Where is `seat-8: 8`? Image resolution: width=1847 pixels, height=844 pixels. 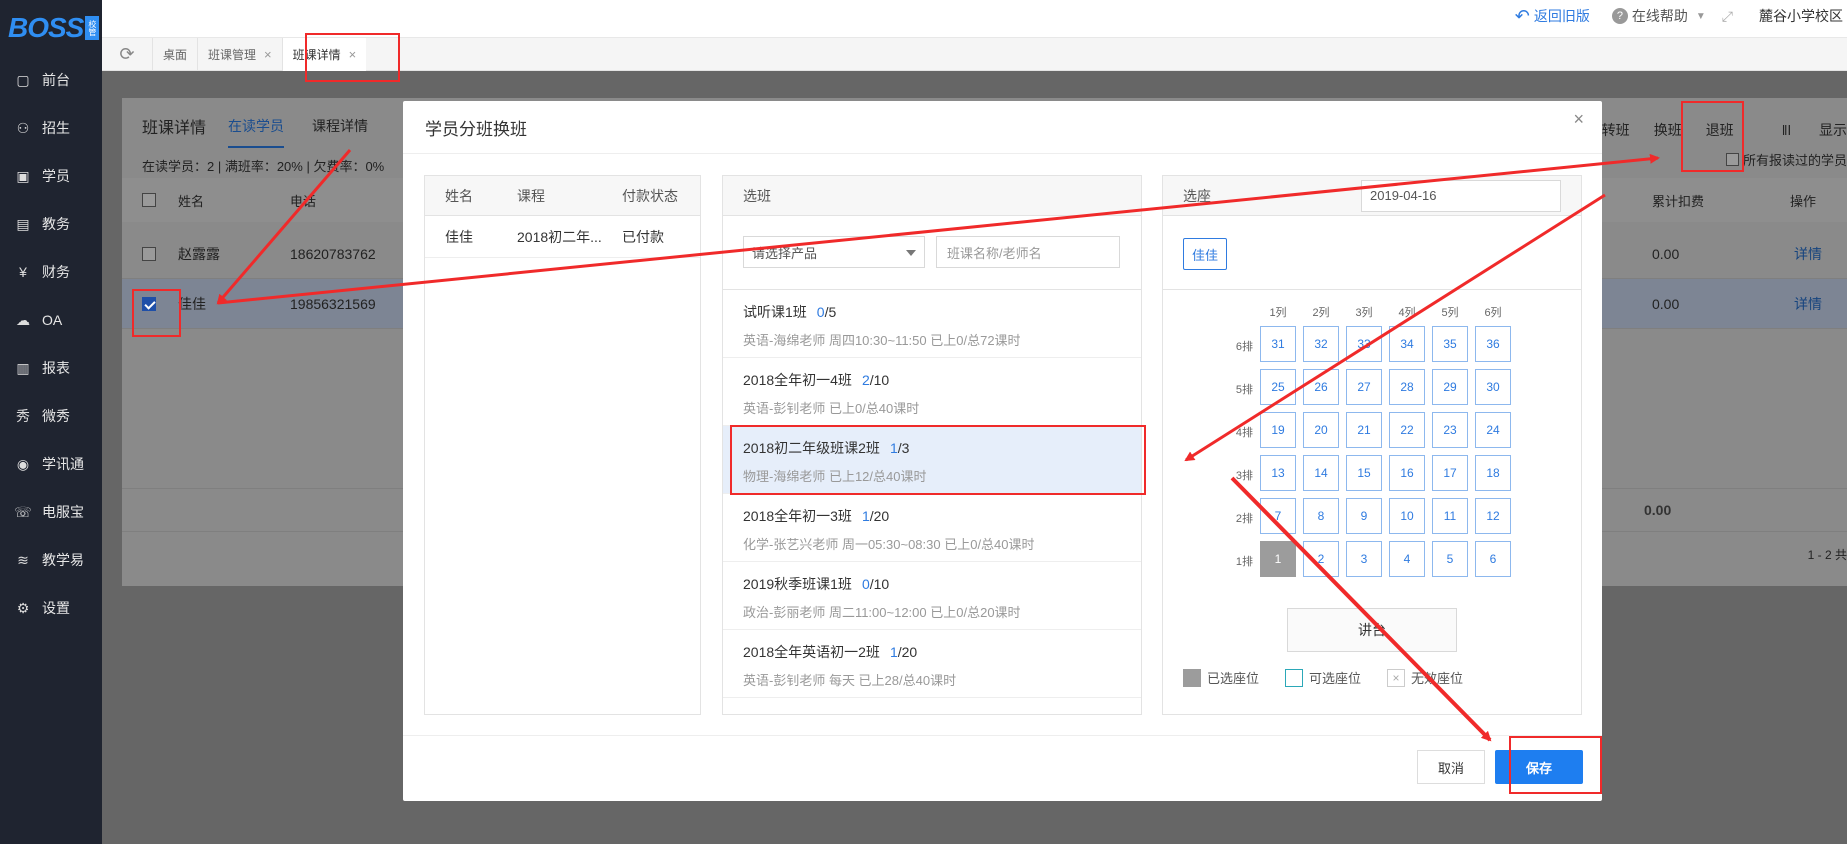
seat-8: 8 is located at coordinates (1321, 516).